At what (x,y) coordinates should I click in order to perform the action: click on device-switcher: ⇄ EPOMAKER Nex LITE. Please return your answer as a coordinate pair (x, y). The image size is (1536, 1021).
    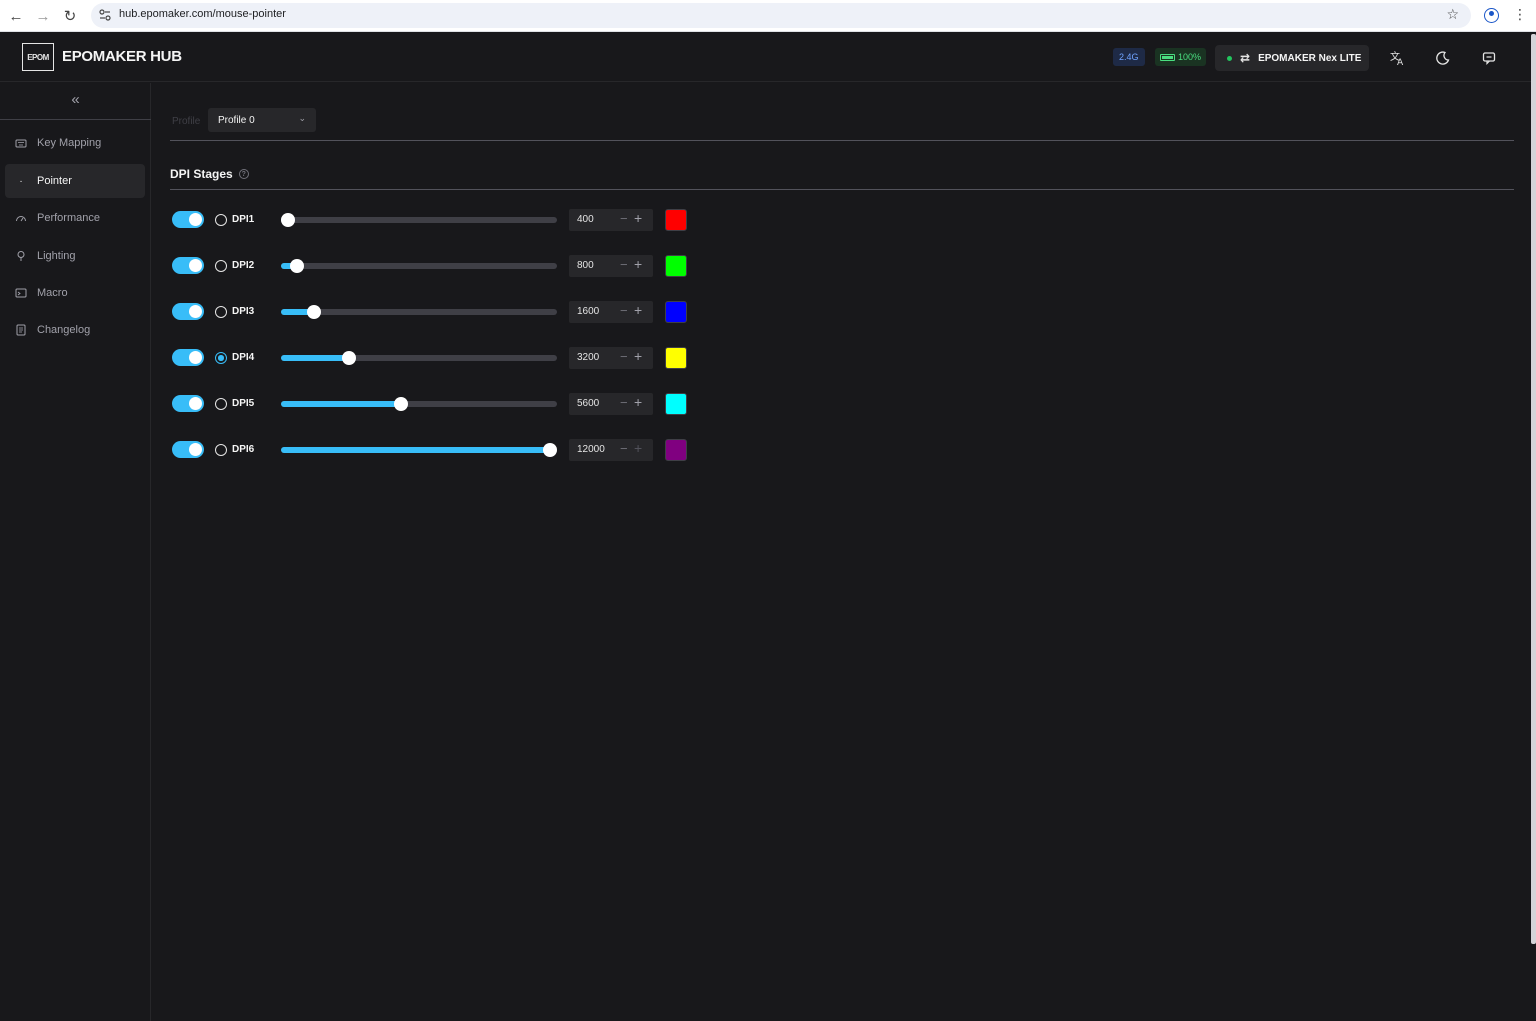
    Looking at the image, I should click on (1292, 58).